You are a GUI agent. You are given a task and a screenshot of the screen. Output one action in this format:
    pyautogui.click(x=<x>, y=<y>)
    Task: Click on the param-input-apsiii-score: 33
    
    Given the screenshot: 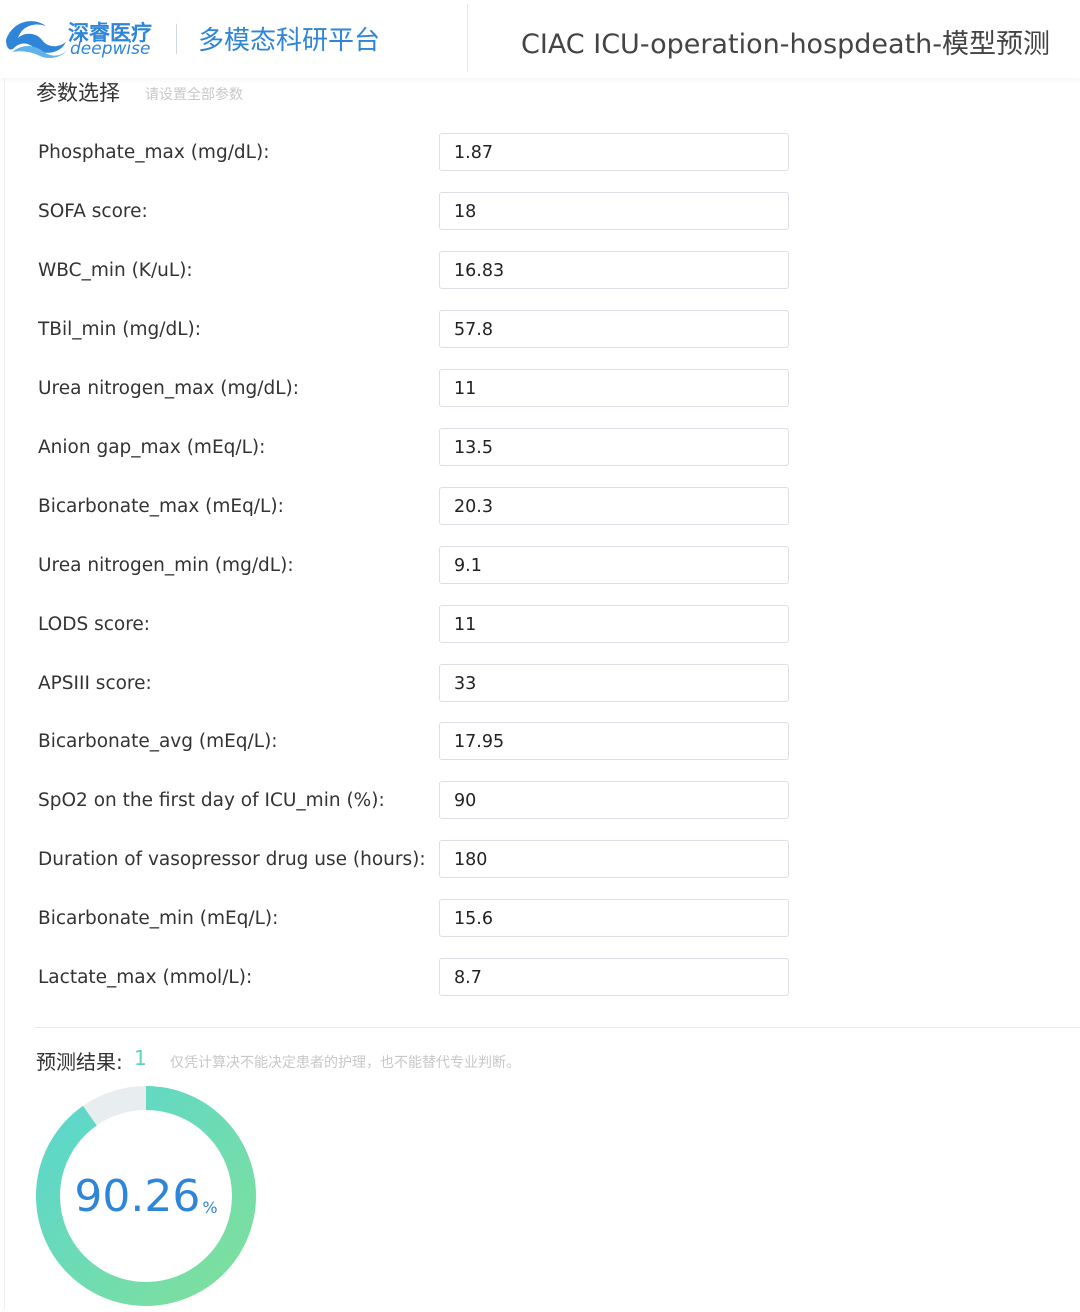 What is the action you would take?
    pyautogui.click(x=614, y=683)
    